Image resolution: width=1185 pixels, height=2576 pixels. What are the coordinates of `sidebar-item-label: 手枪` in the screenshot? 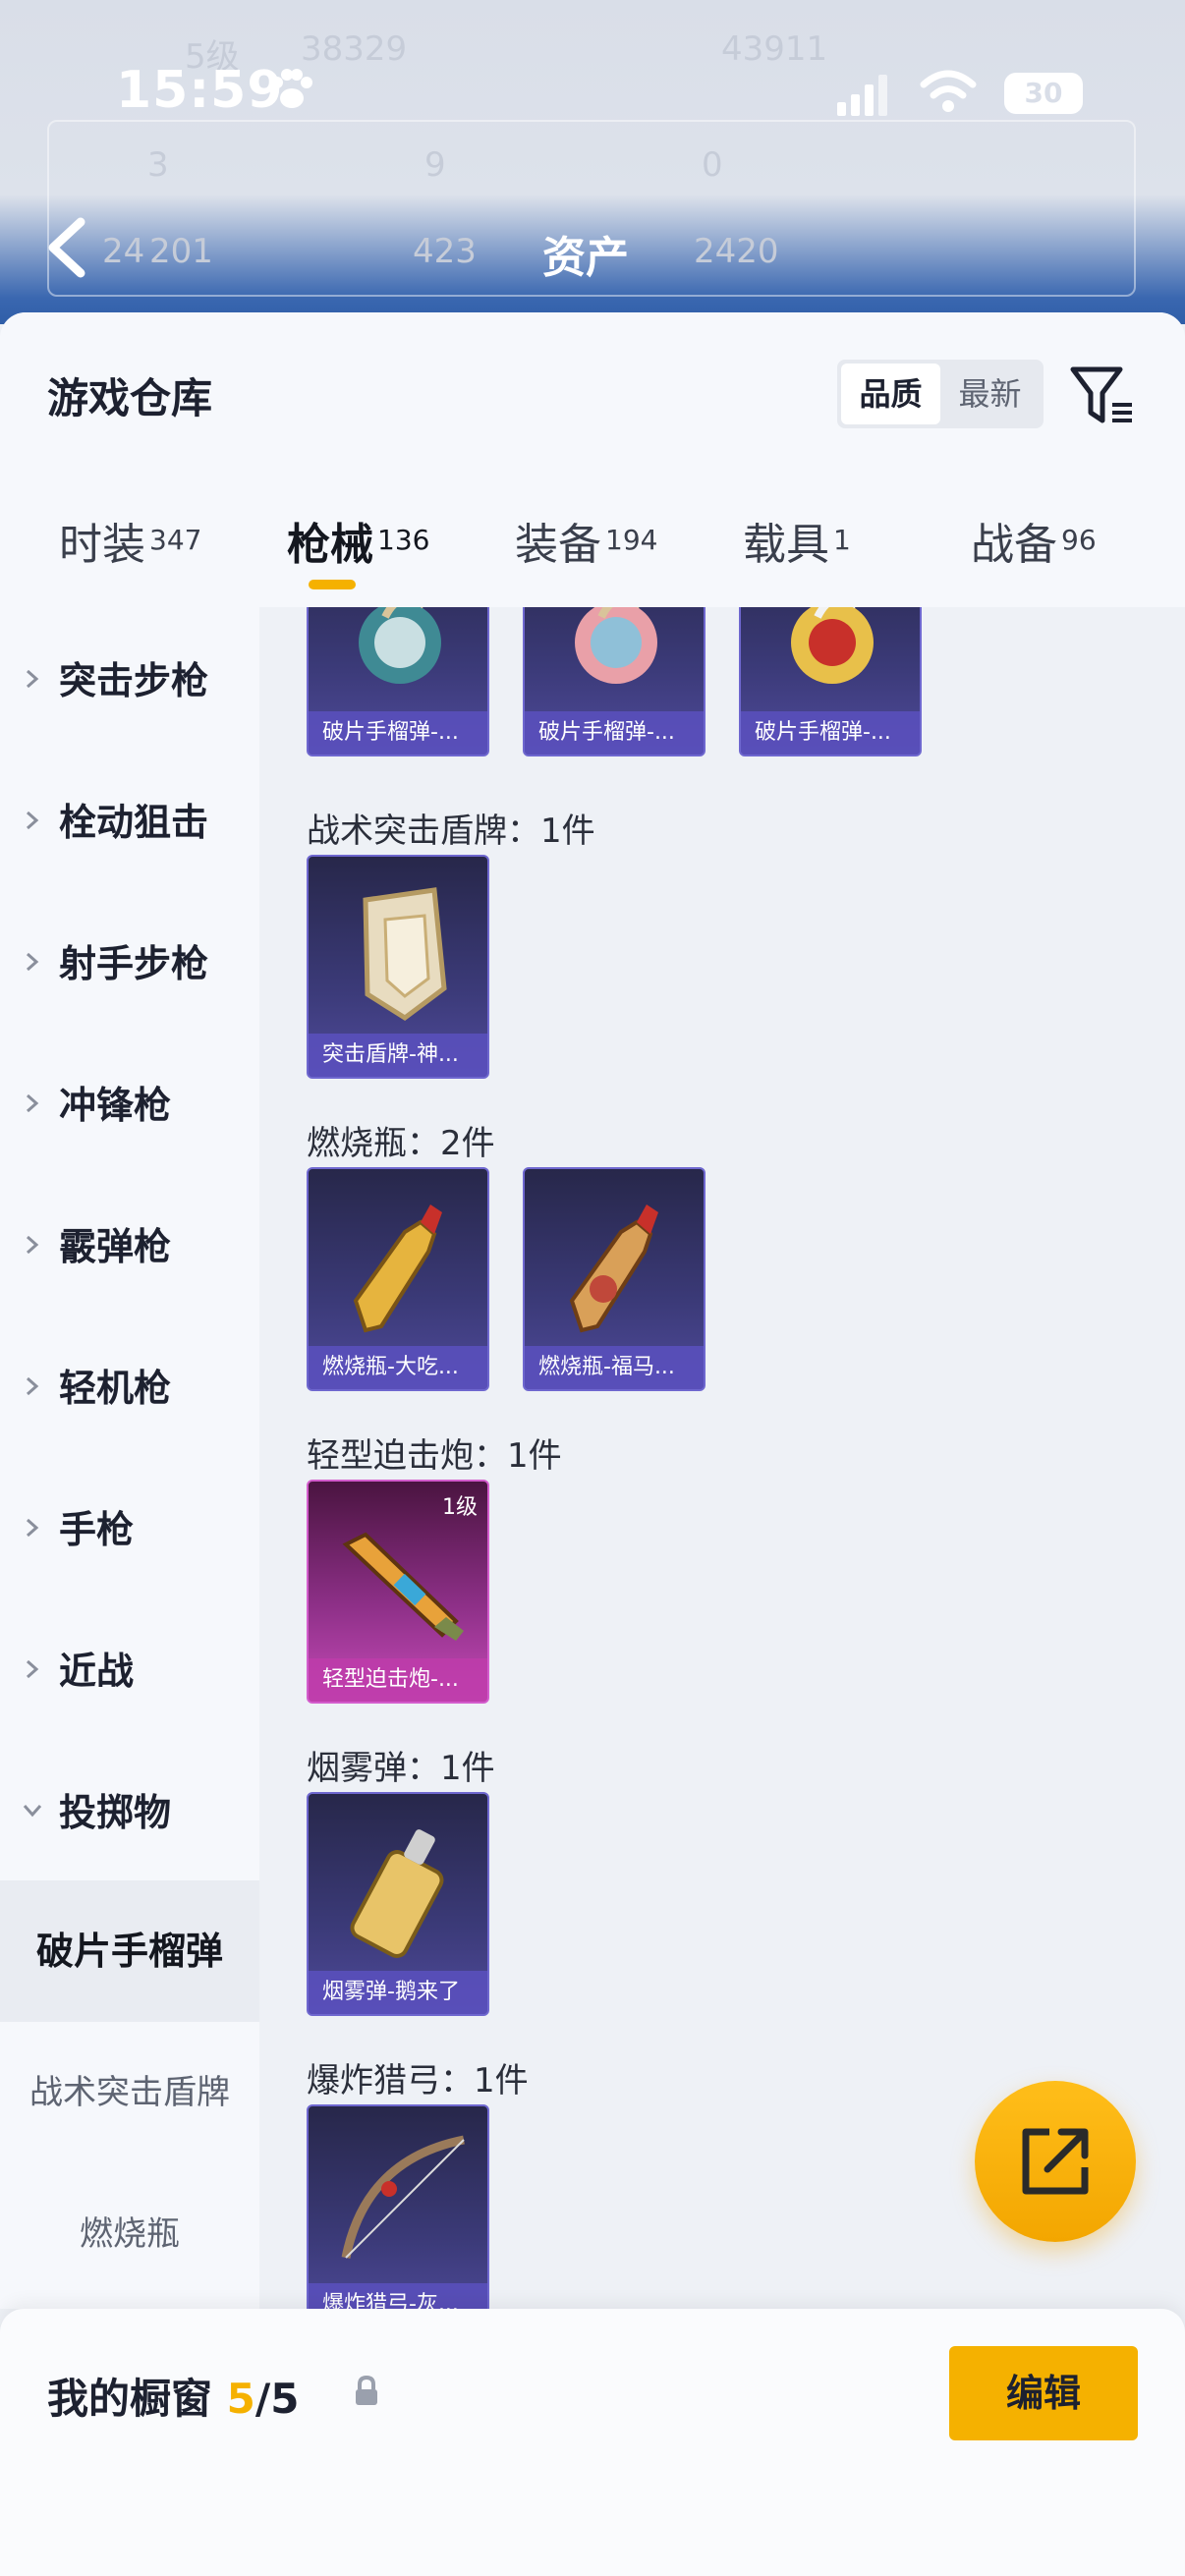 It's located at (97, 1529).